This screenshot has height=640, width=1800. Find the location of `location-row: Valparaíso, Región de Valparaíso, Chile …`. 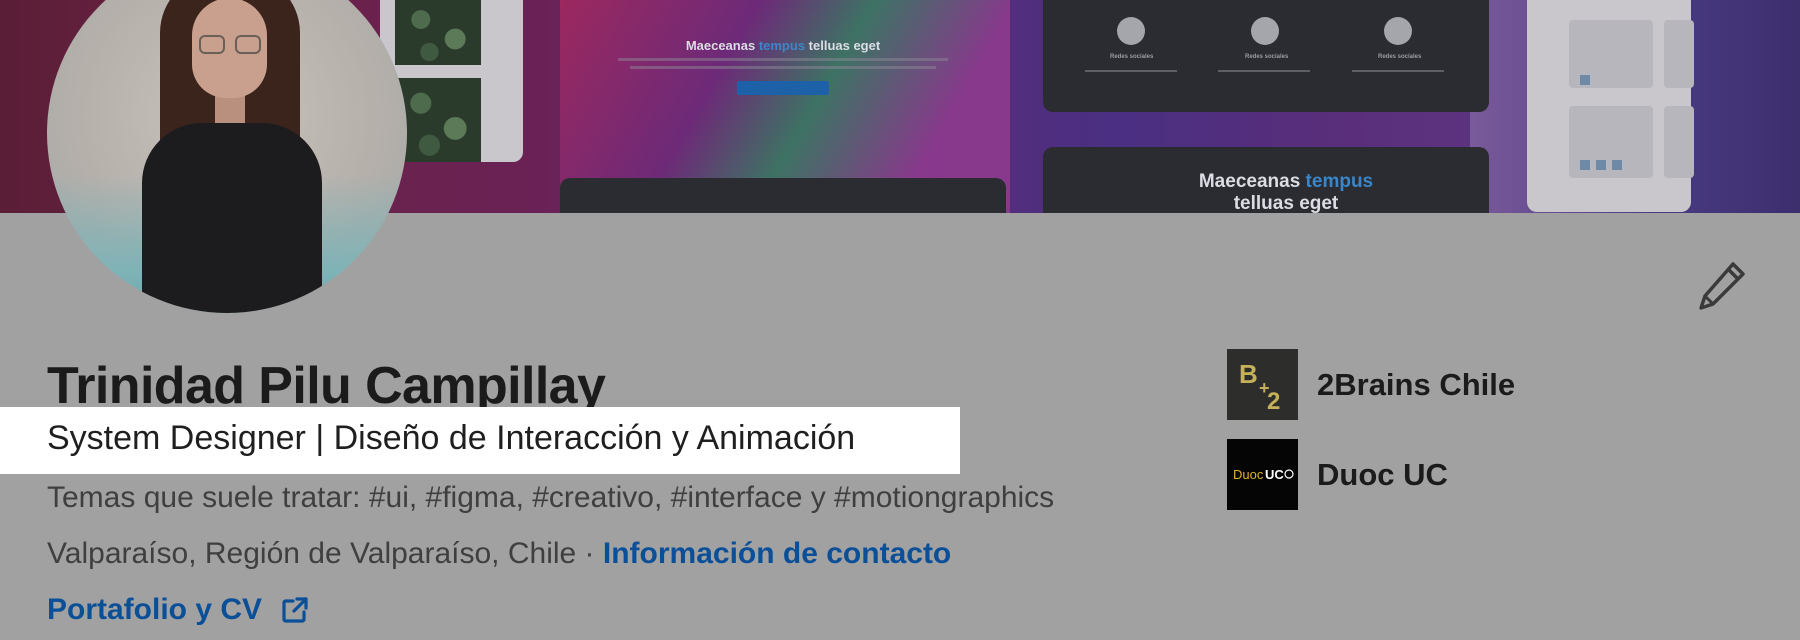

location-row: Valparaíso, Región de Valparaíso, Chile … is located at coordinates (499, 554).